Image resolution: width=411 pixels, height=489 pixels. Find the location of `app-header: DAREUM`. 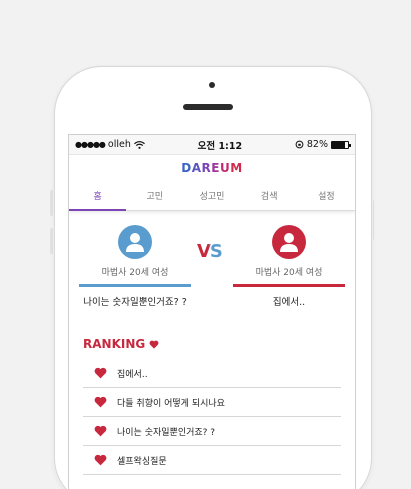

app-header: DAREUM is located at coordinates (212, 168).